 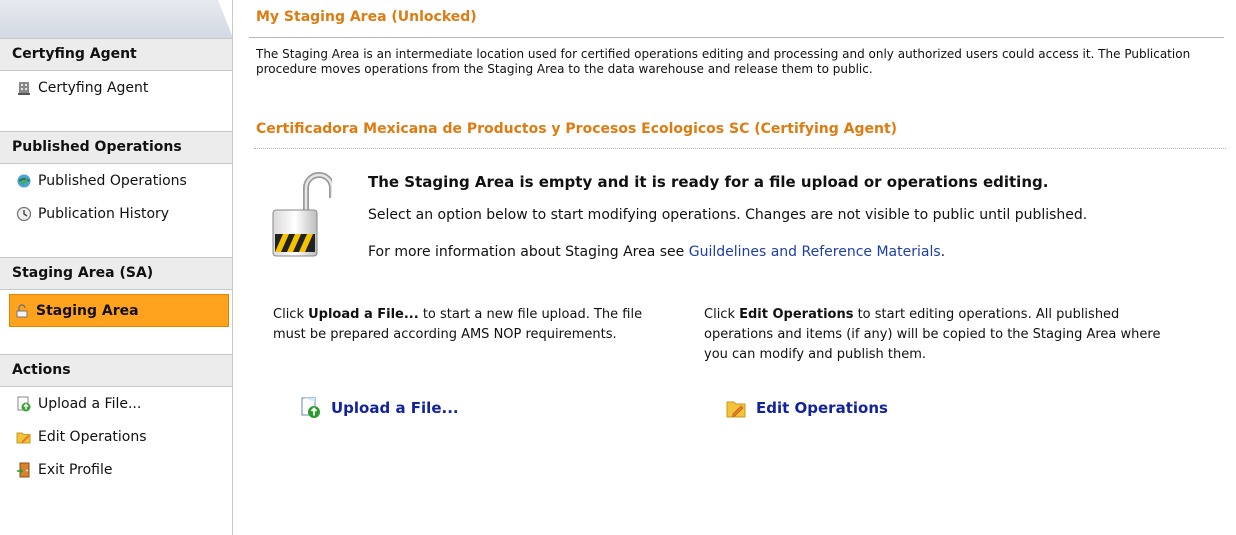 What do you see at coordinates (104, 213) in the screenshot?
I see `sidebar-item-label: Publication History` at bounding box center [104, 213].